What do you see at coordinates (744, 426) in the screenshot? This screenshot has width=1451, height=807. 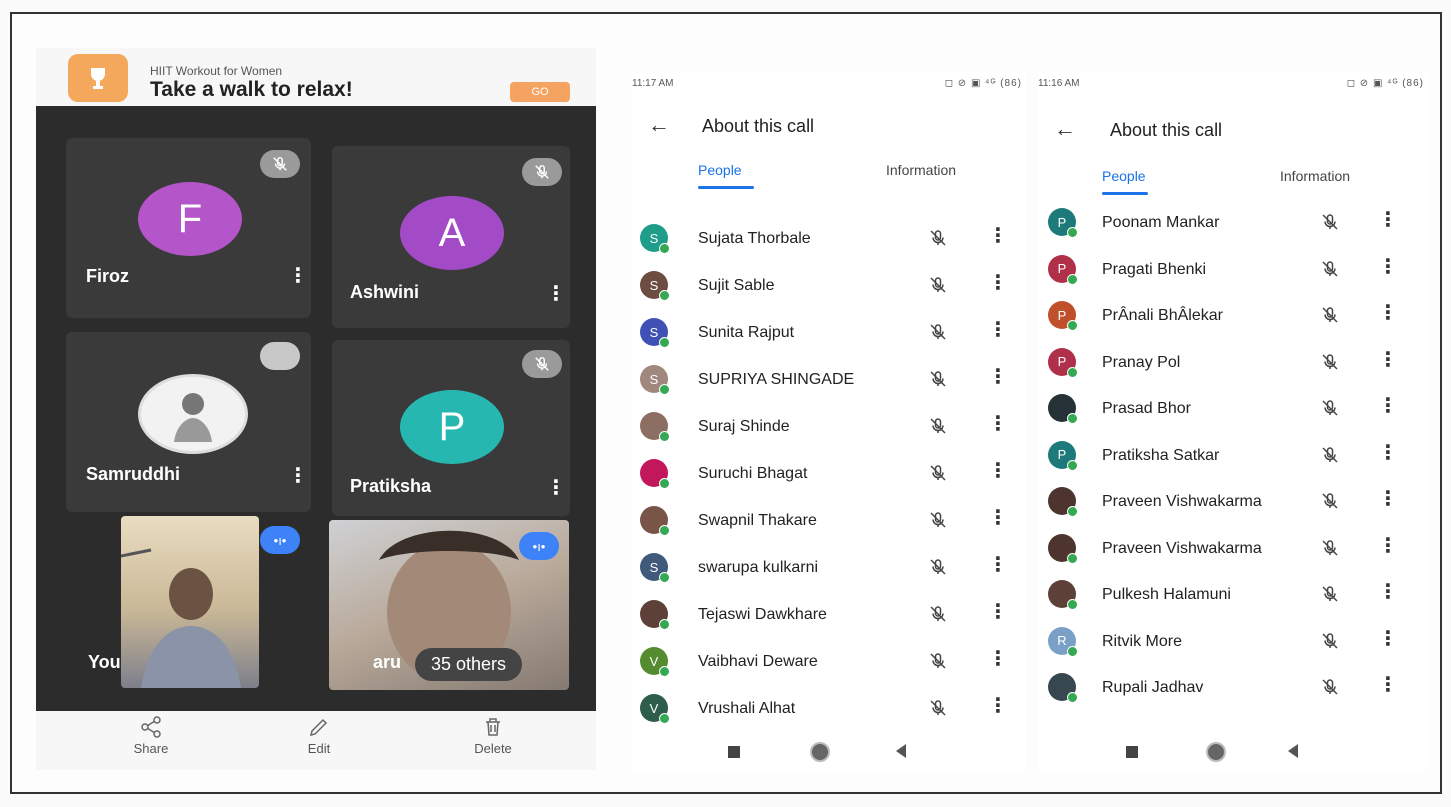 I see `participant-name: Suraj Shinde` at bounding box center [744, 426].